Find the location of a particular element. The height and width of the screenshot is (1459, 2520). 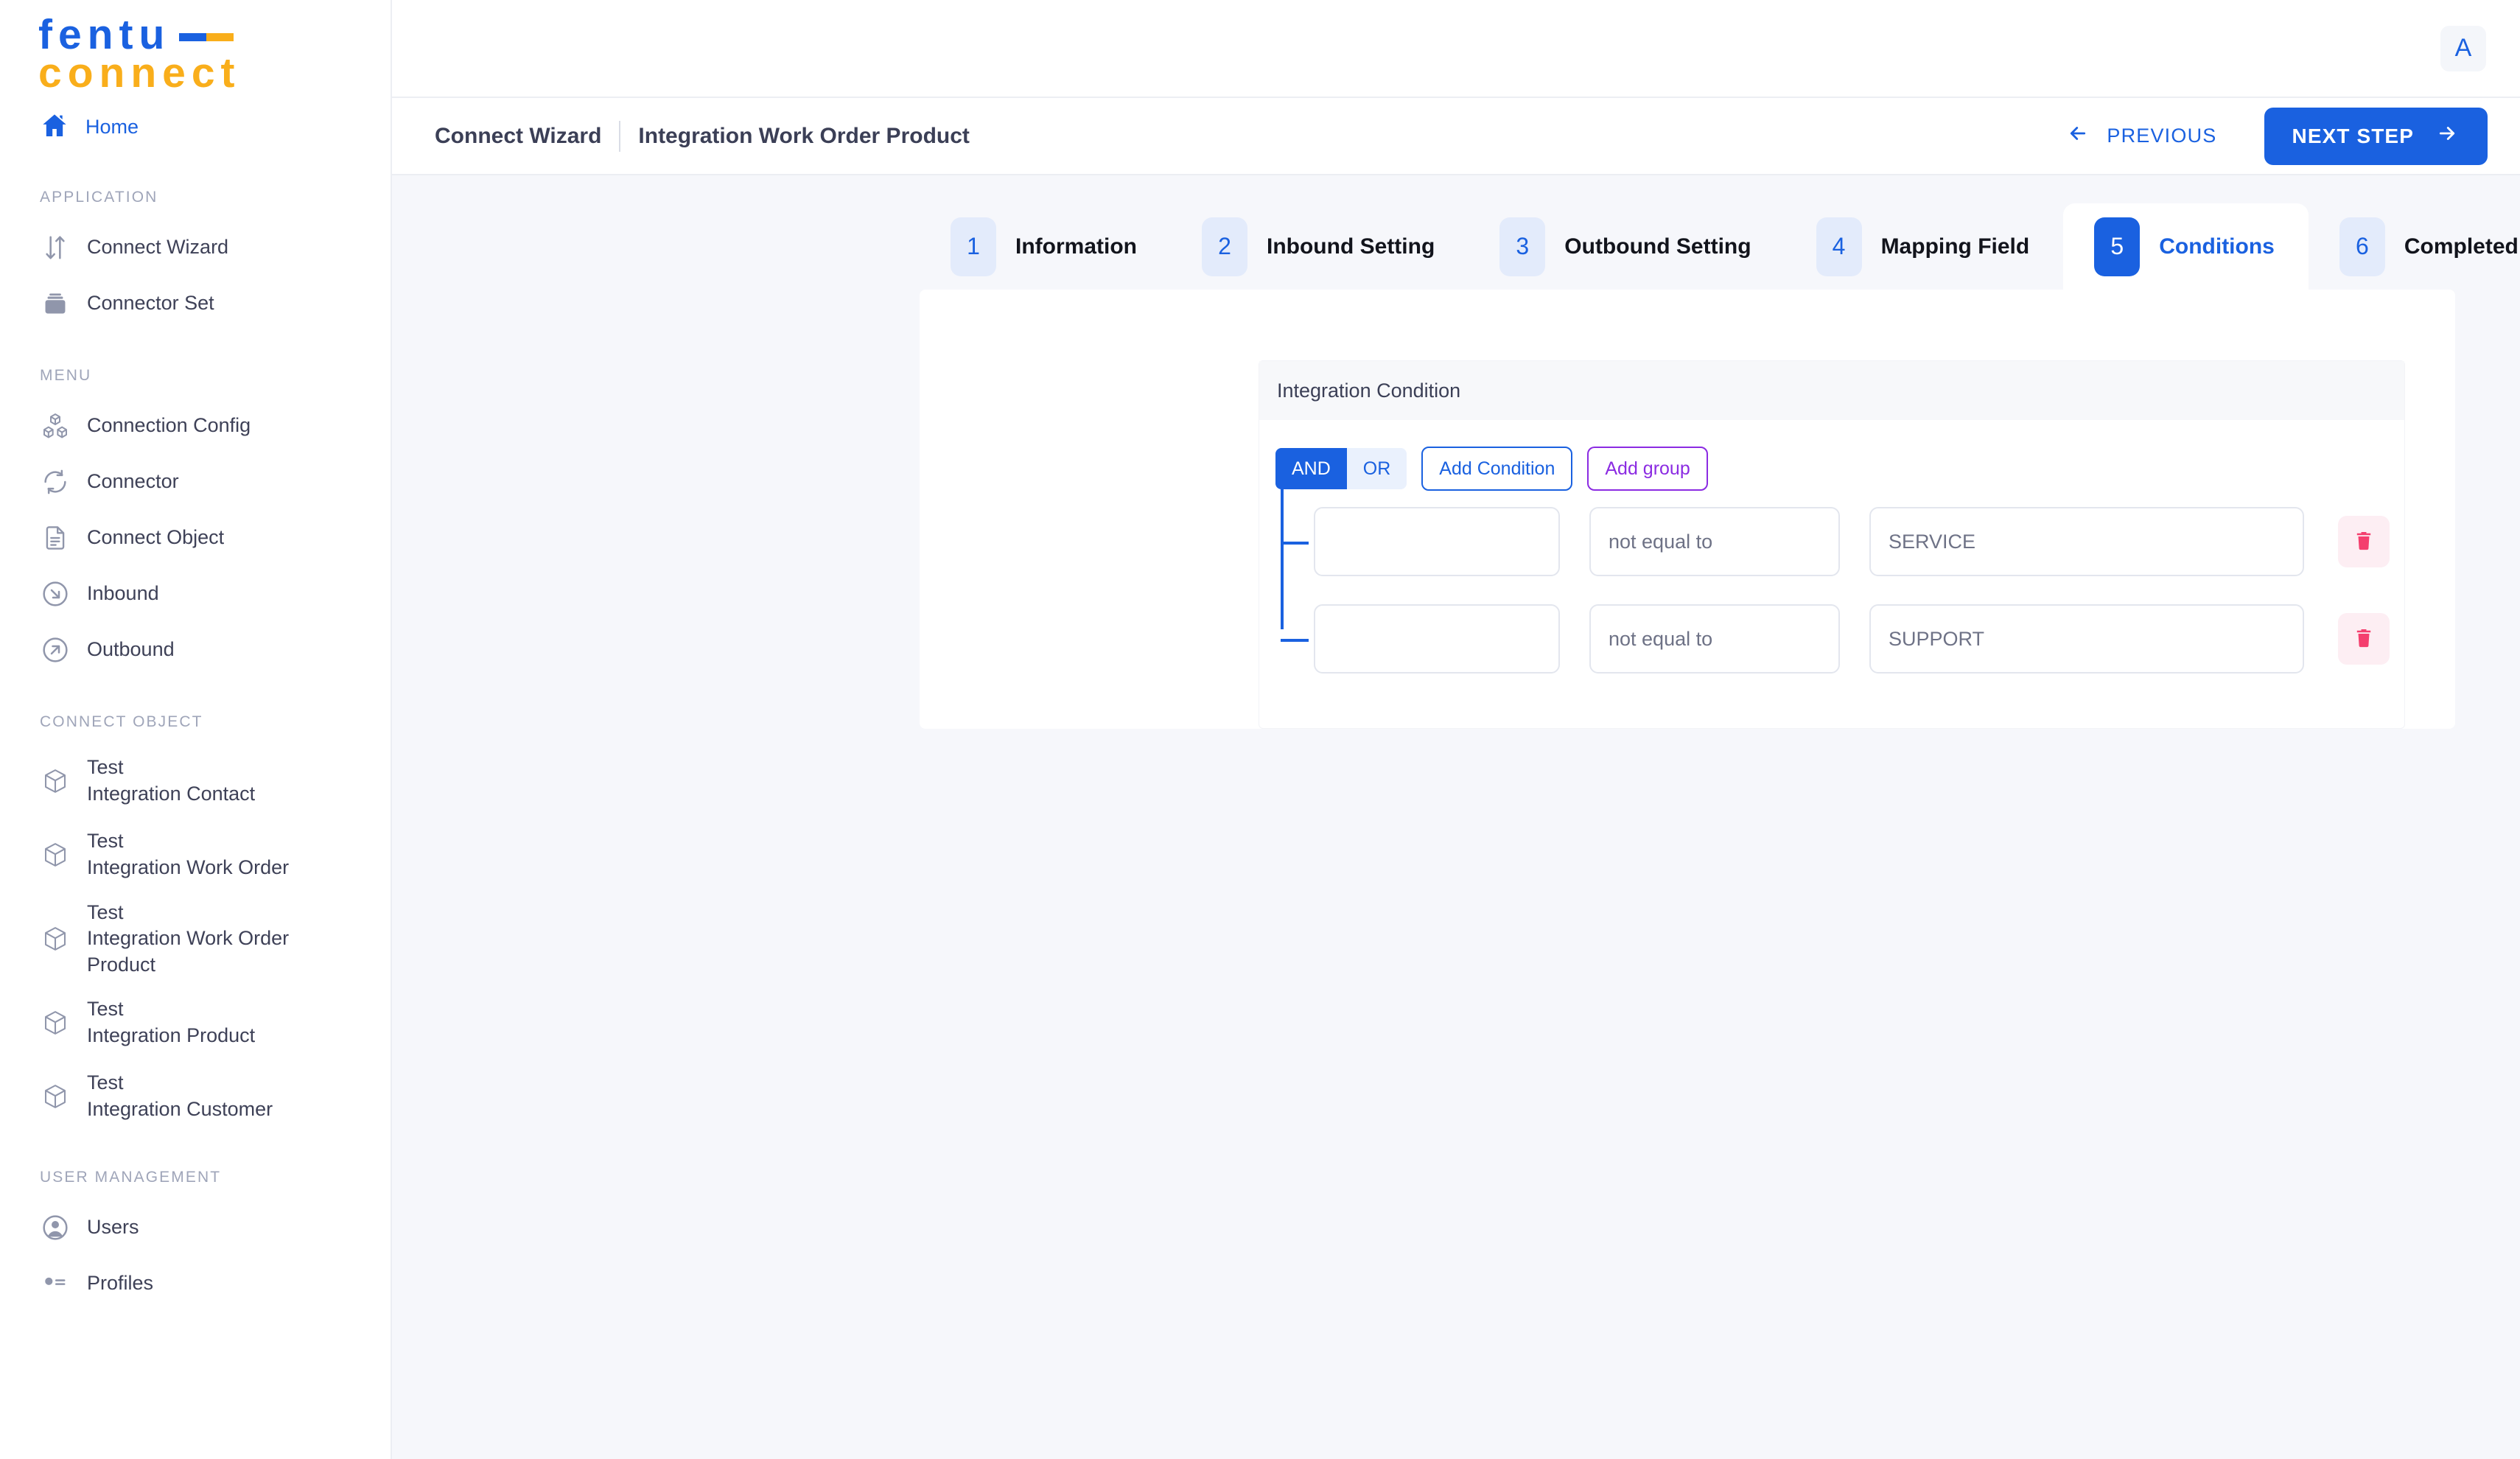

condition-controls: AND OR Add Condition Add group is located at coordinates (1839, 469).